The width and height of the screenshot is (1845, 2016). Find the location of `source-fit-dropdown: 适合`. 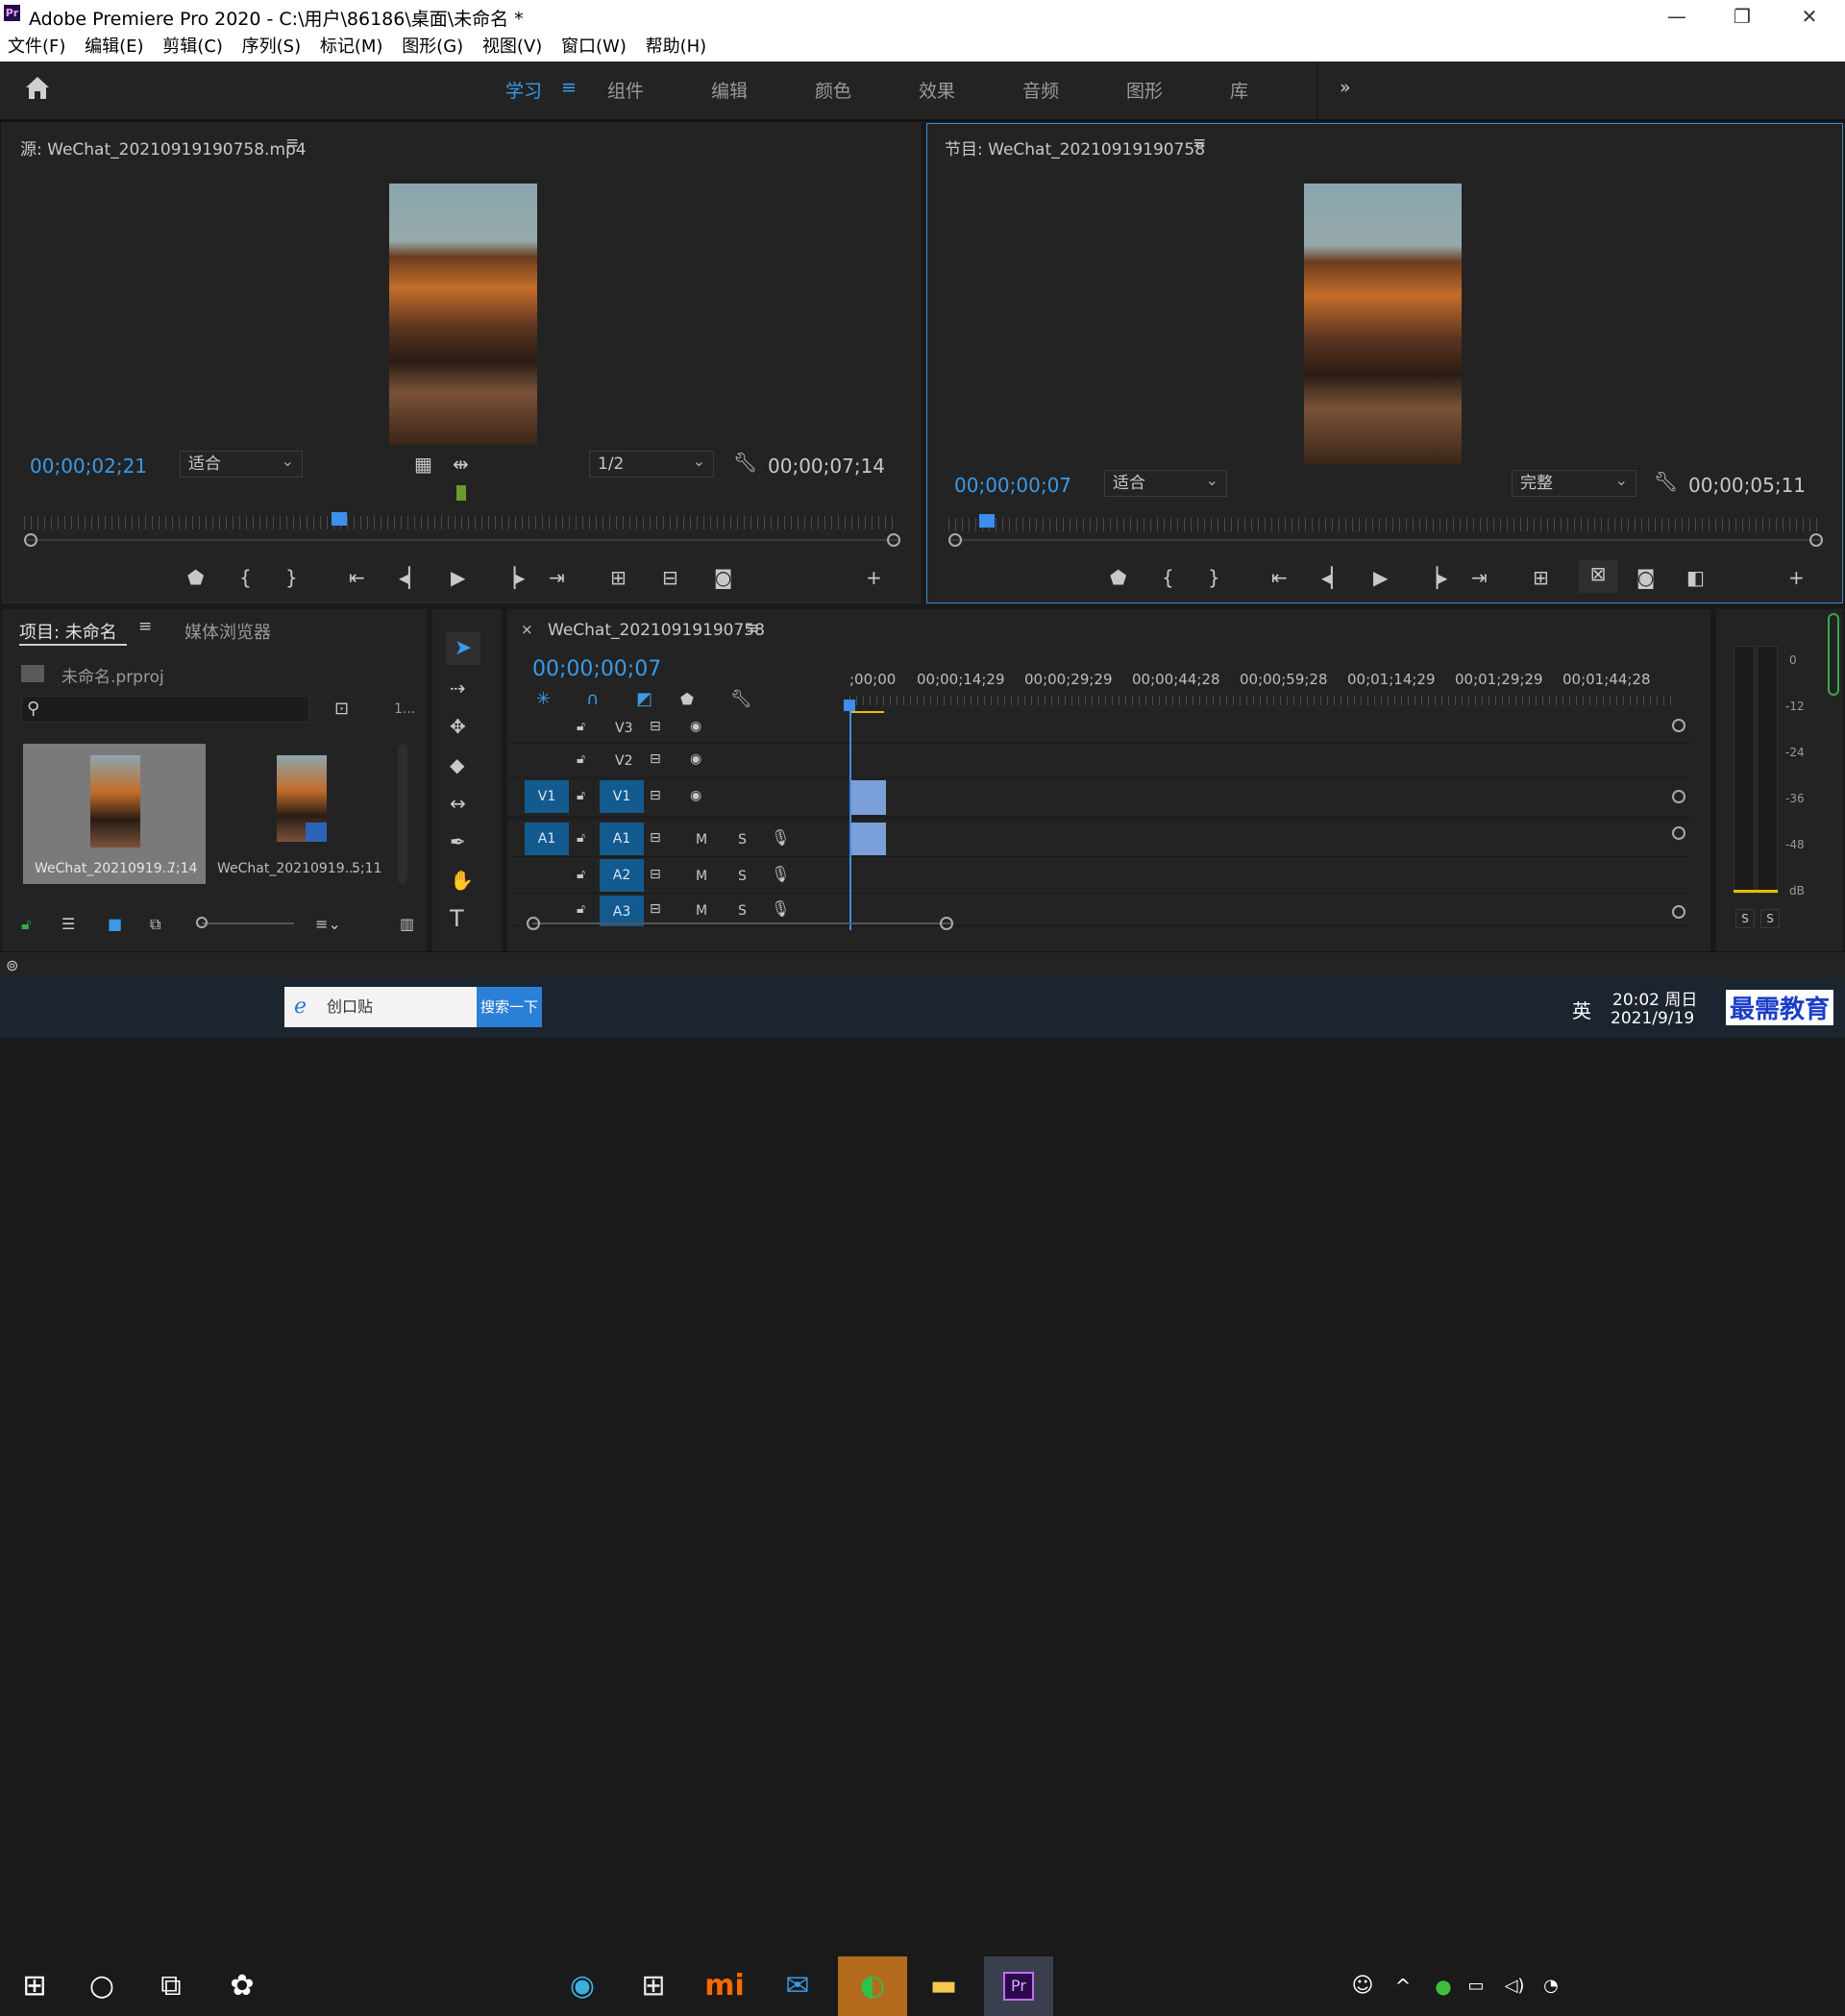

source-fit-dropdown: 适合 is located at coordinates (242, 463).